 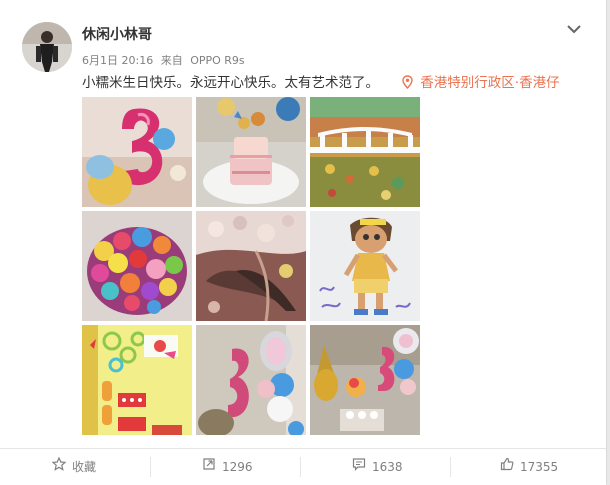 I want to click on source-prefix: 来自, so click(x=171, y=60).